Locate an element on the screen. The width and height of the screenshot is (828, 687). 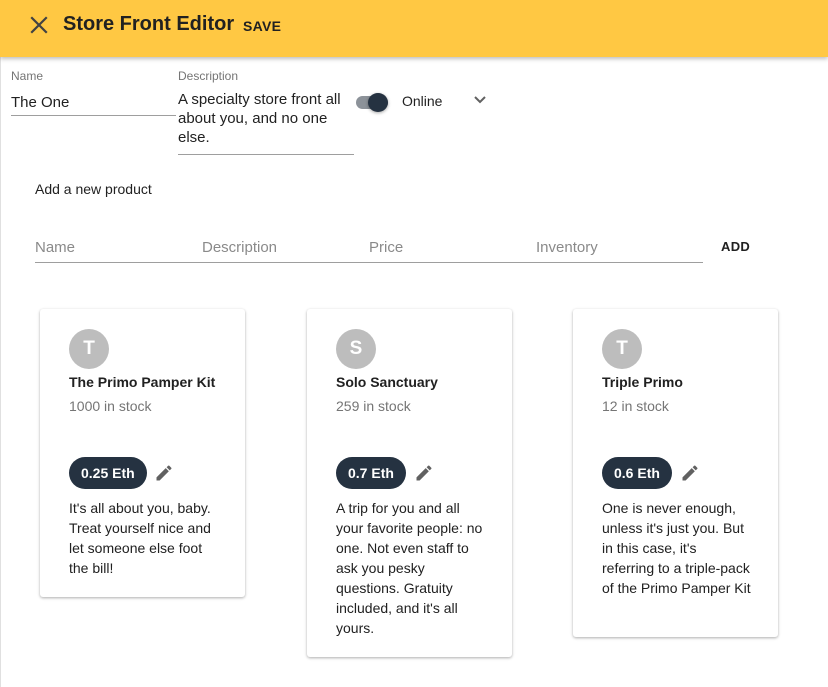
store-name-label: Name is located at coordinates (27, 76).